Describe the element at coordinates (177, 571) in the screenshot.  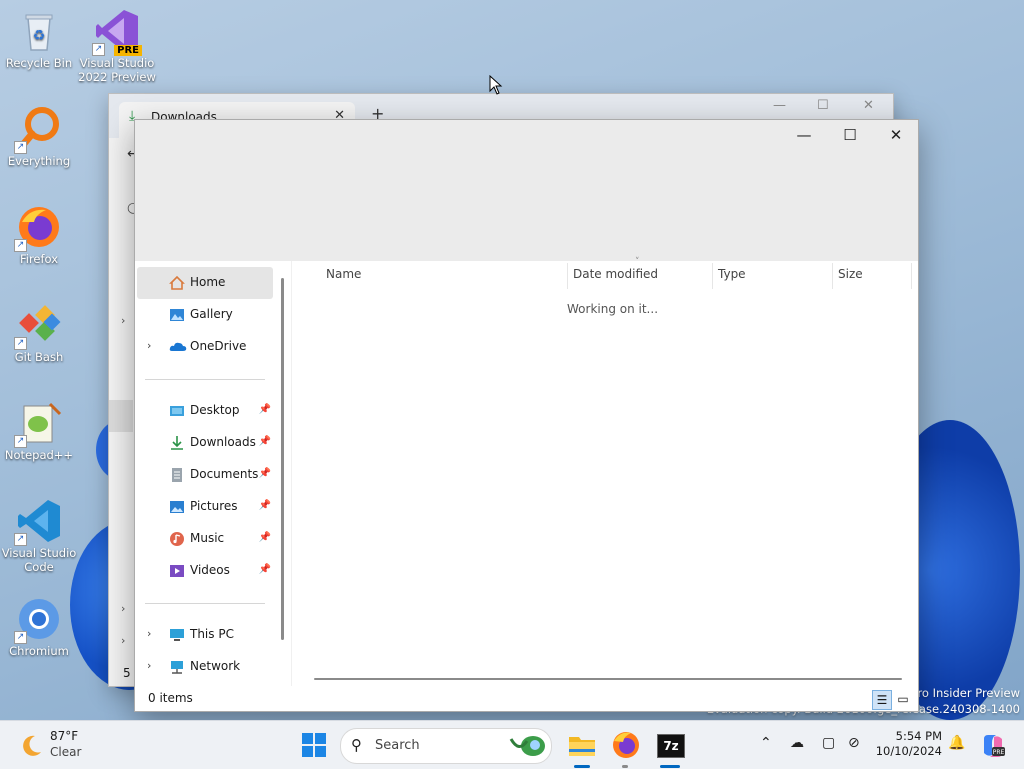
I see `videos-icon` at that location.